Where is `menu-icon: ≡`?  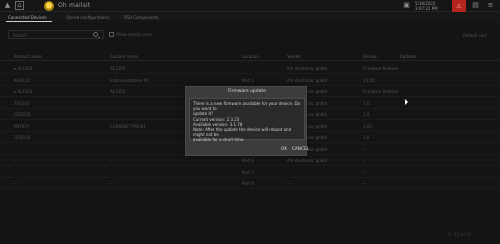
menu-icon: ≡ is located at coordinates (490, 5).